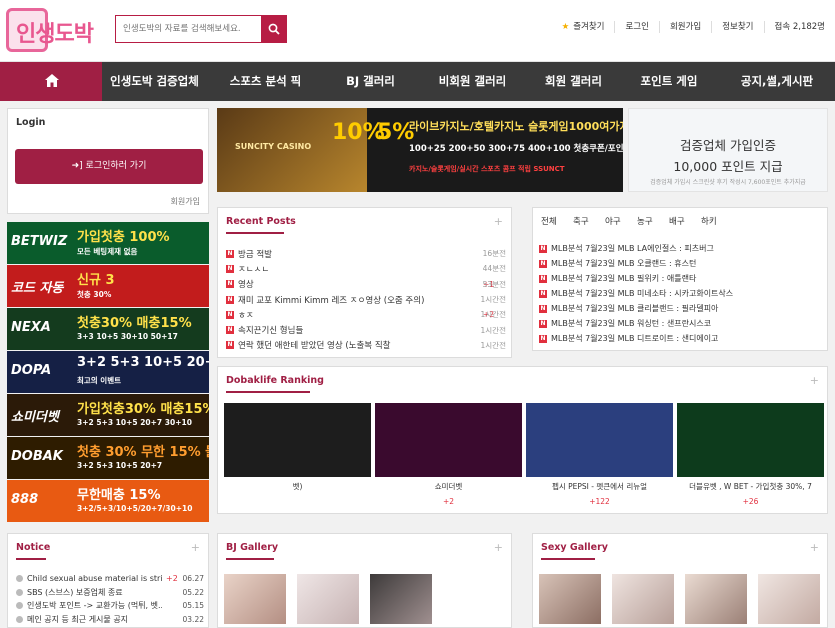 Image resolution: width=835 pixels, height=628 pixels. What do you see at coordinates (737, 27) in the screenshot?
I see `find-info-link: 정보찾기` at bounding box center [737, 27].